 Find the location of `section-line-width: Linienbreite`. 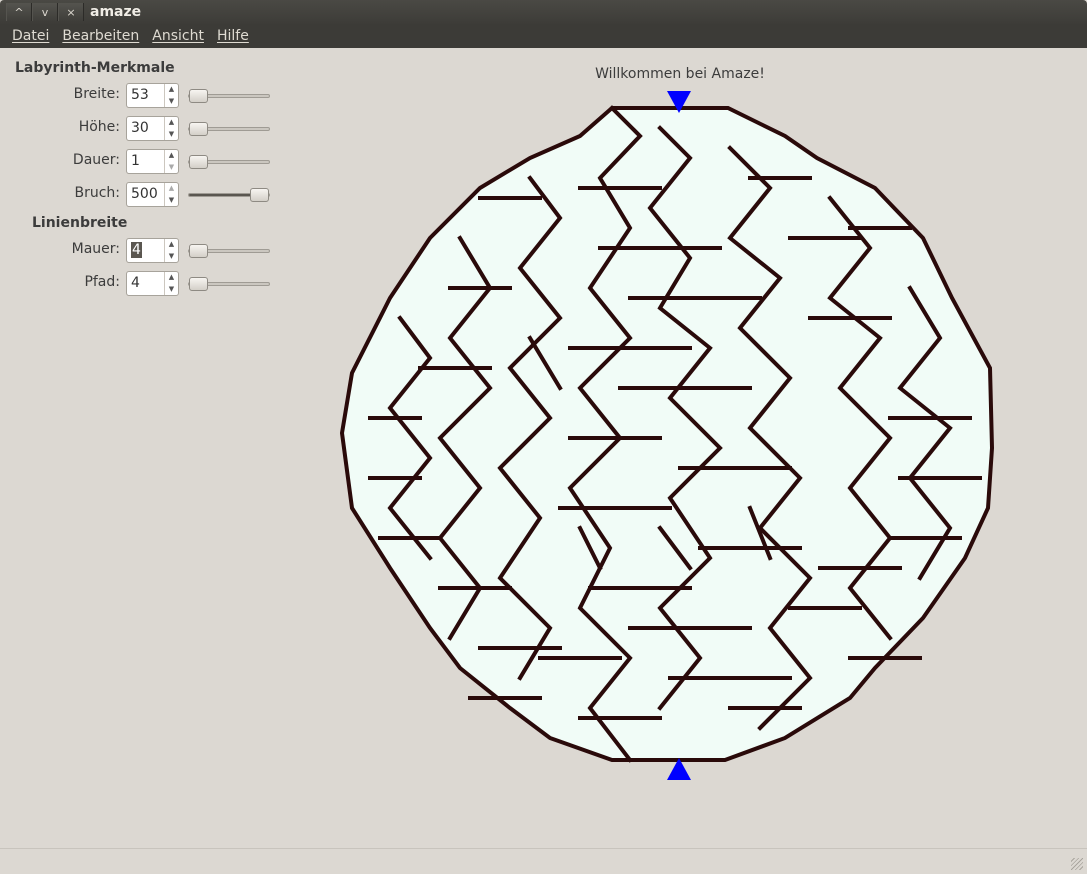

section-line-width: Linienbreite is located at coordinates (80, 223).